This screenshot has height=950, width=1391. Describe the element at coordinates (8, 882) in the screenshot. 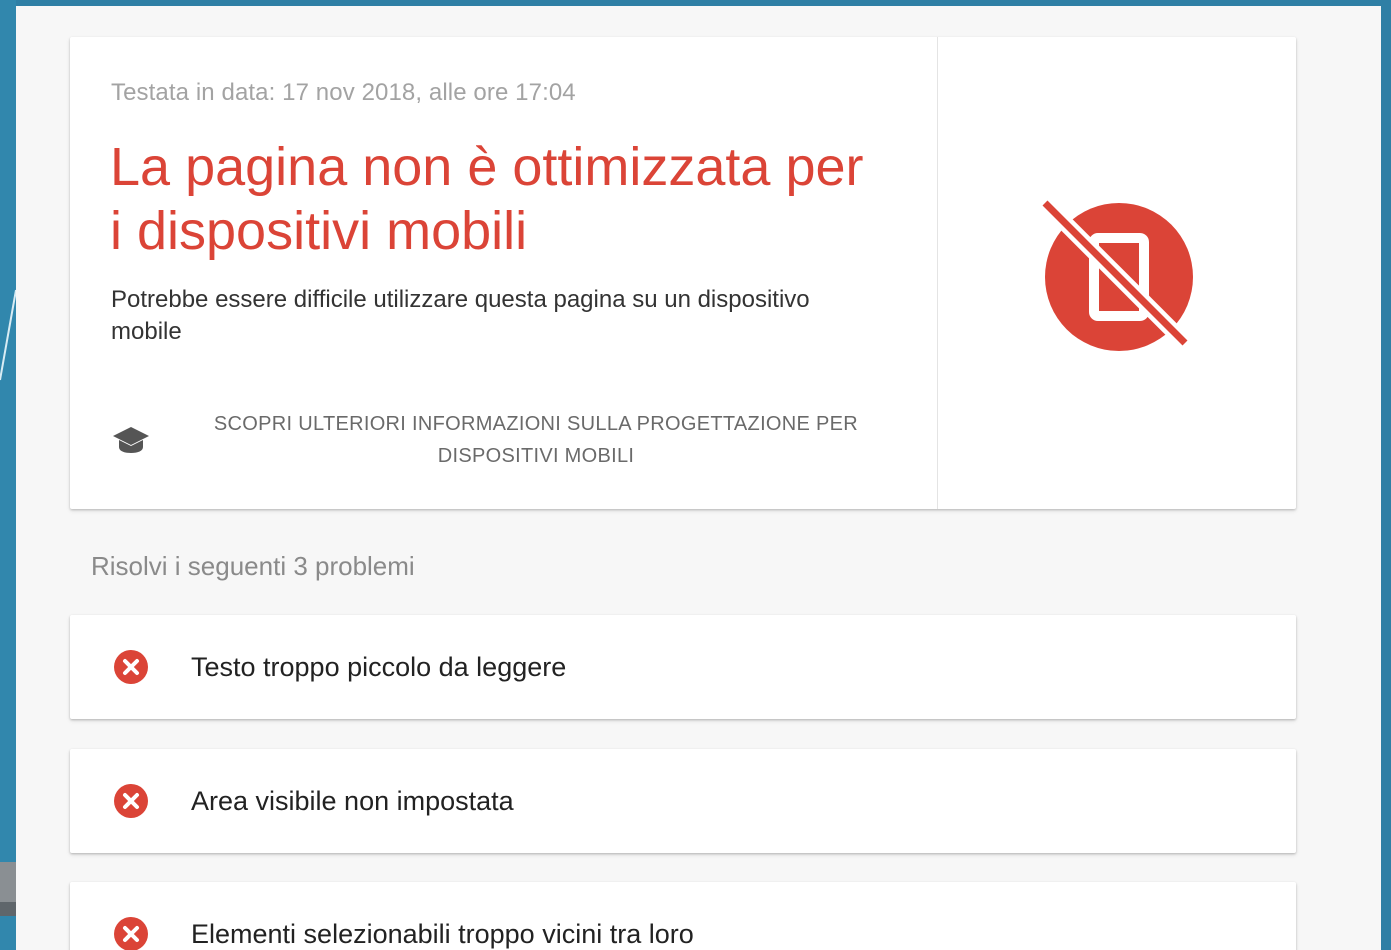

I see `background-grey-strip` at that location.